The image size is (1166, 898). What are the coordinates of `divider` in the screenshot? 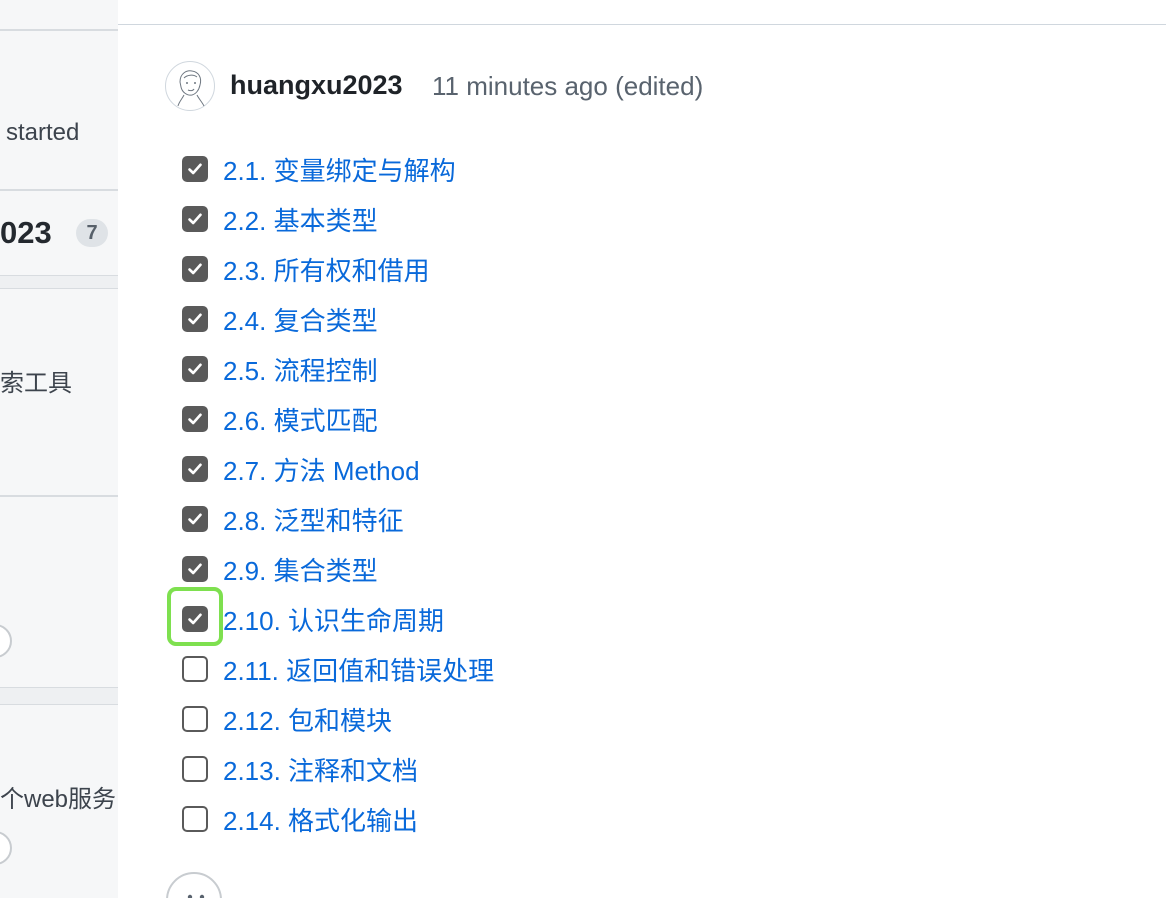 It's located at (642, 24).